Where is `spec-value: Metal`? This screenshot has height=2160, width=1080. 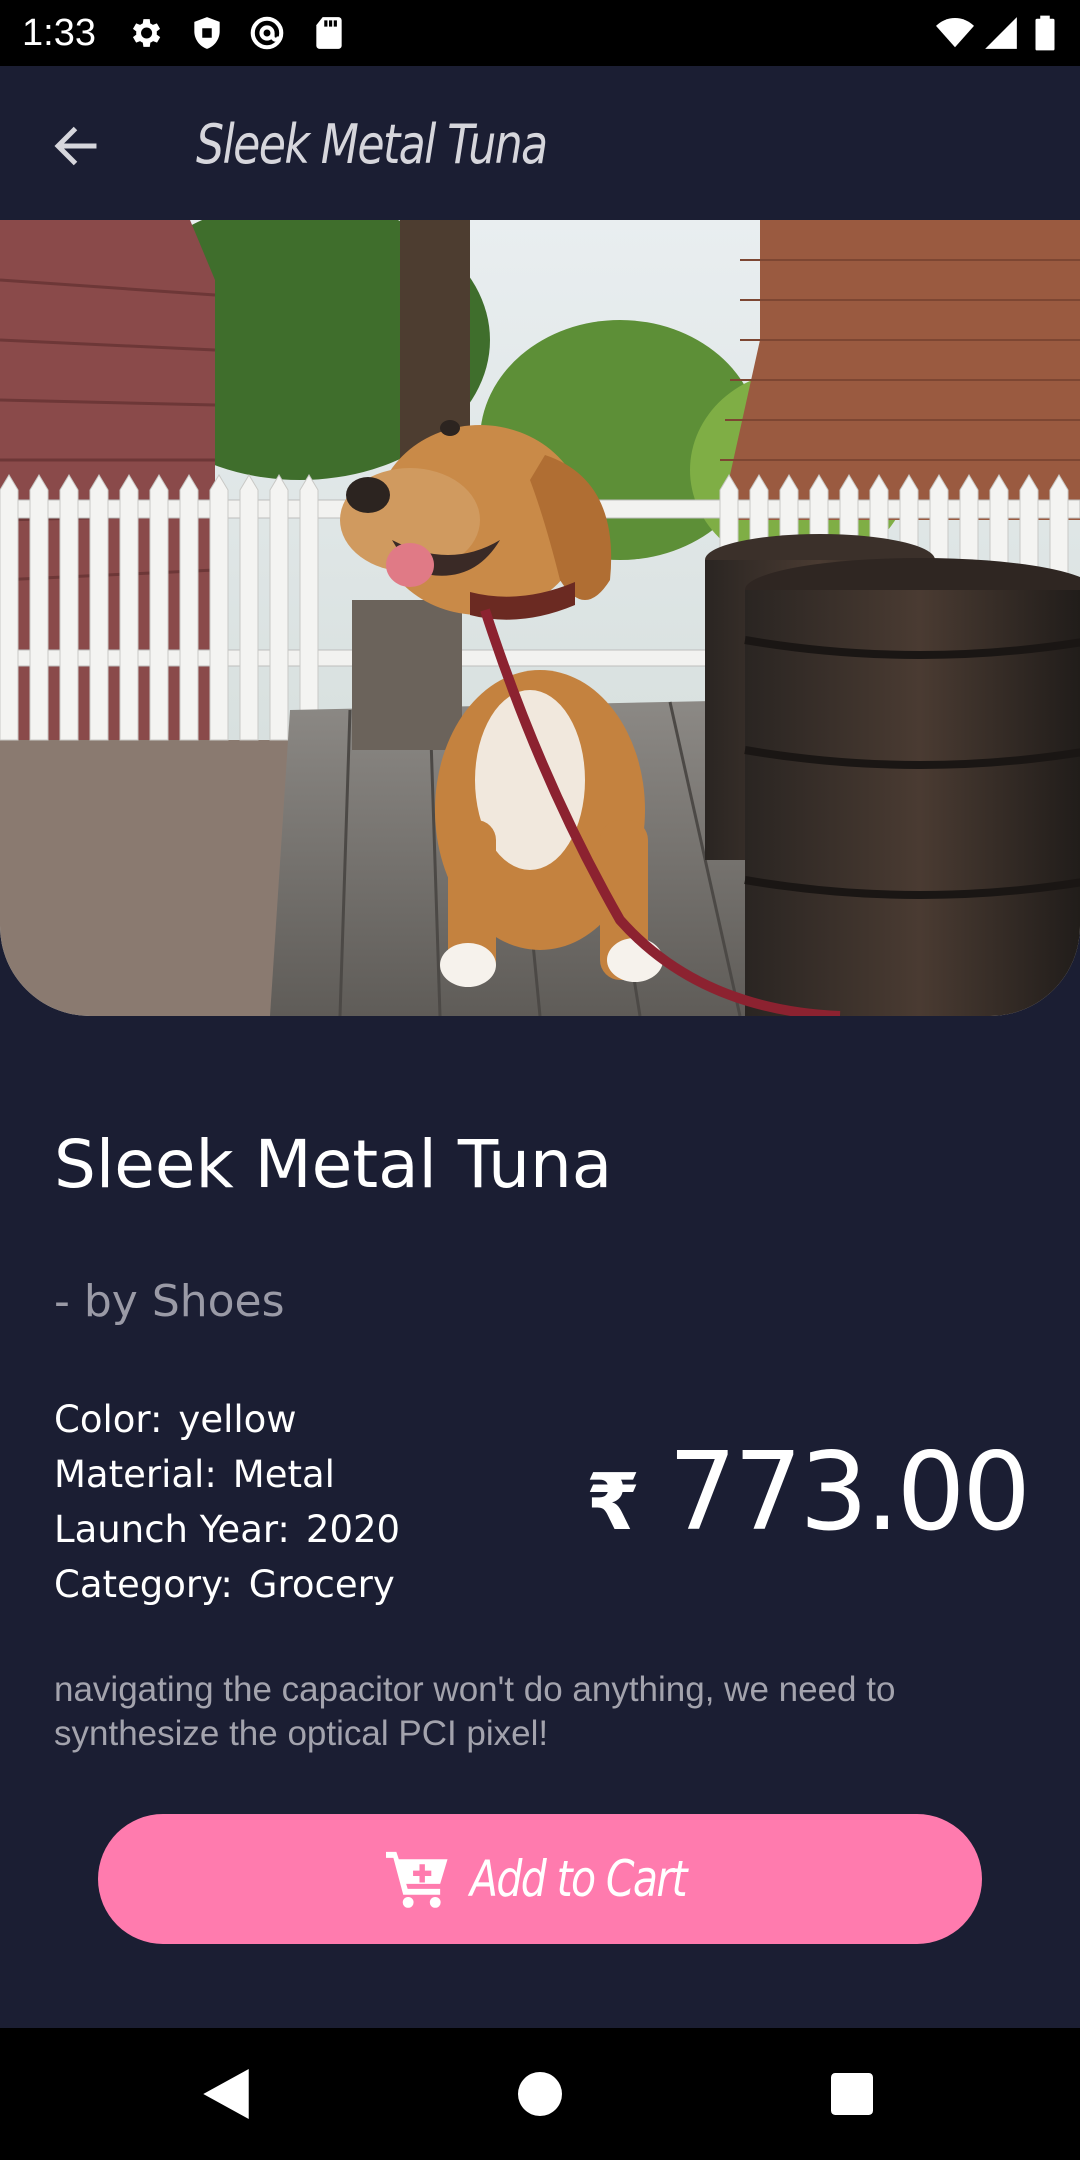
spec-value: Metal is located at coordinates (283, 1474).